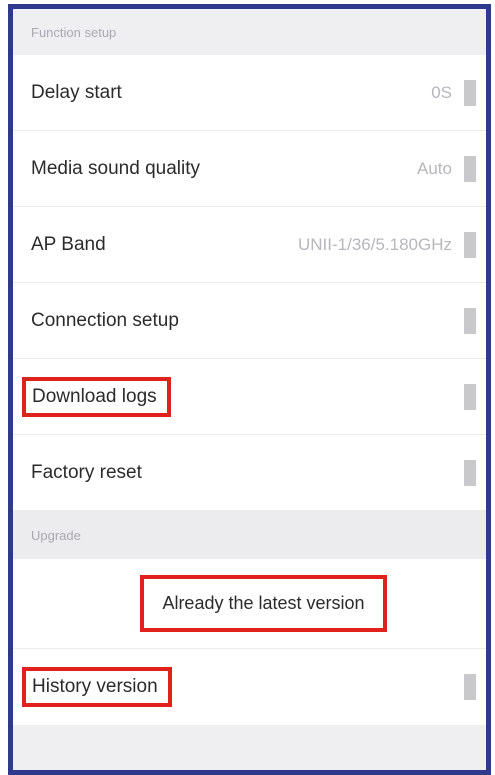  Describe the element at coordinates (76, 92) in the screenshot. I see `row-label: Delay start` at that location.